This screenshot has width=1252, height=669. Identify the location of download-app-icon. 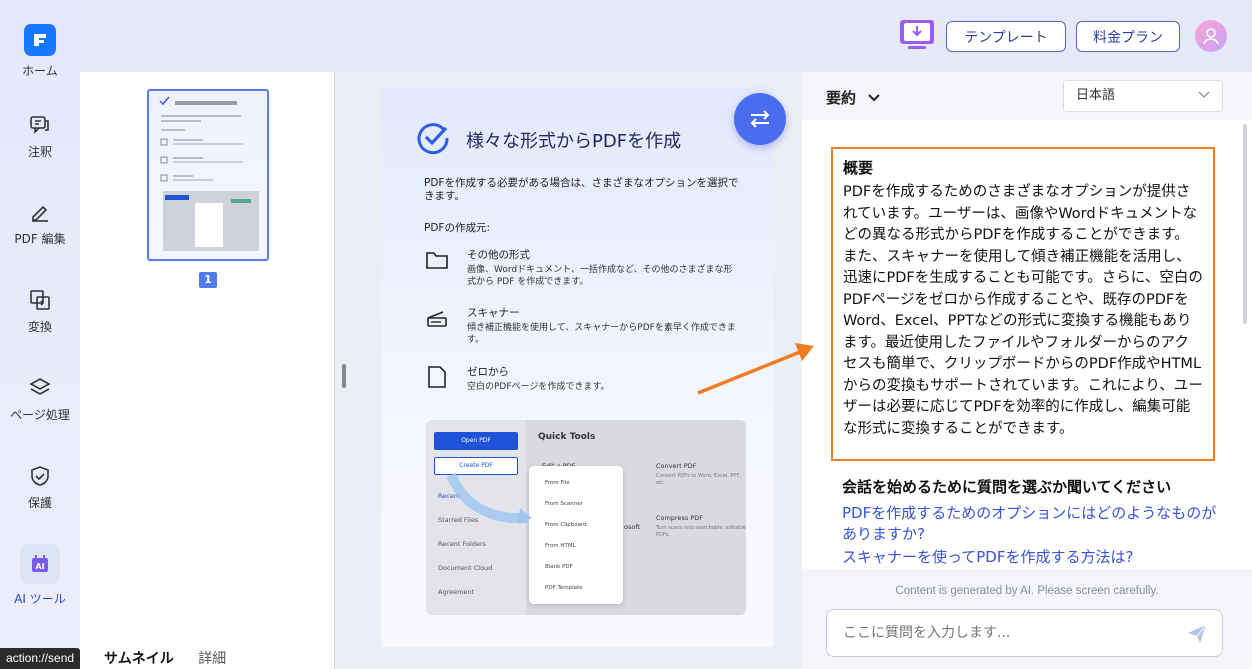
(917, 35).